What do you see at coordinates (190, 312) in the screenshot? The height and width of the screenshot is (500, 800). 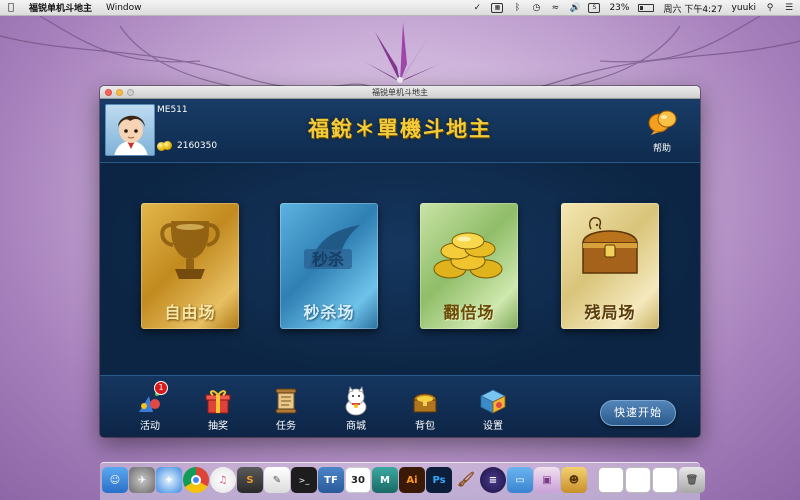 I see `mode-card-free-label: 自由场` at bounding box center [190, 312].